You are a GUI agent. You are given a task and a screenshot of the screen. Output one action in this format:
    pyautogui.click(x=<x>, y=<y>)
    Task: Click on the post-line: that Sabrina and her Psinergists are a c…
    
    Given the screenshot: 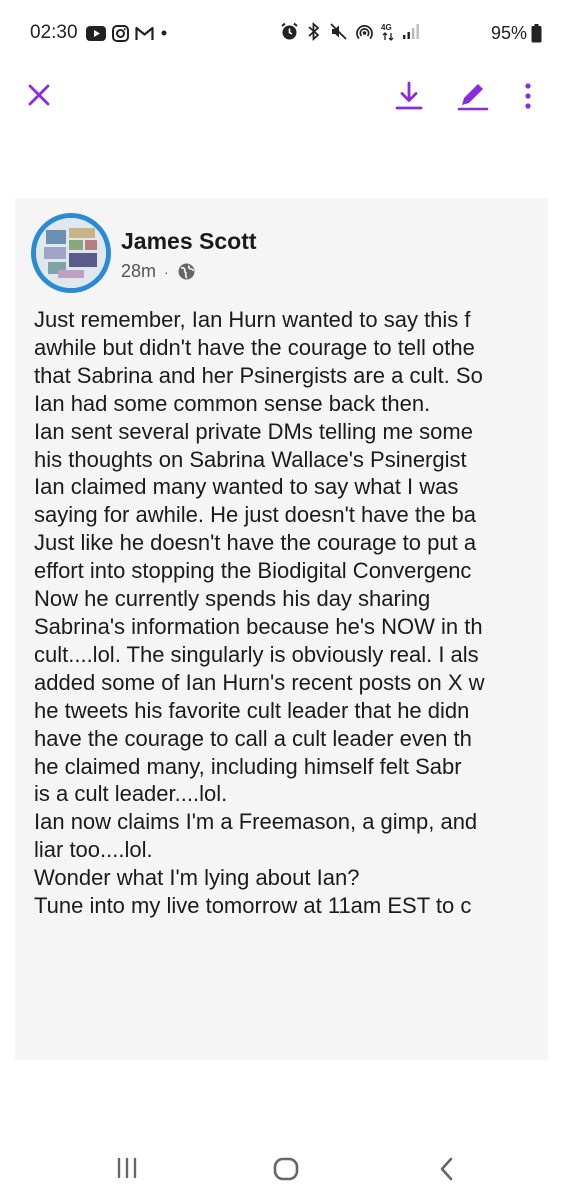 What is the action you would take?
    pyautogui.click(x=258, y=375)
    